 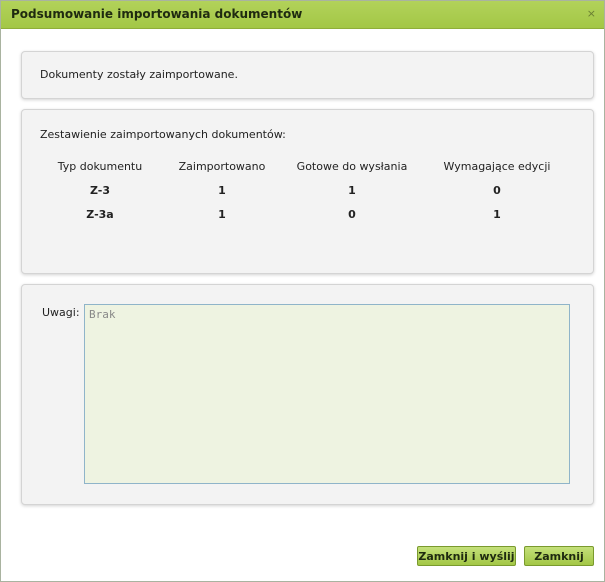 What do you see at coordinates (497, 166) in the screenshot?
I see `header-requires-editing: Wymagające edycji` at bounding box center [497, 166].